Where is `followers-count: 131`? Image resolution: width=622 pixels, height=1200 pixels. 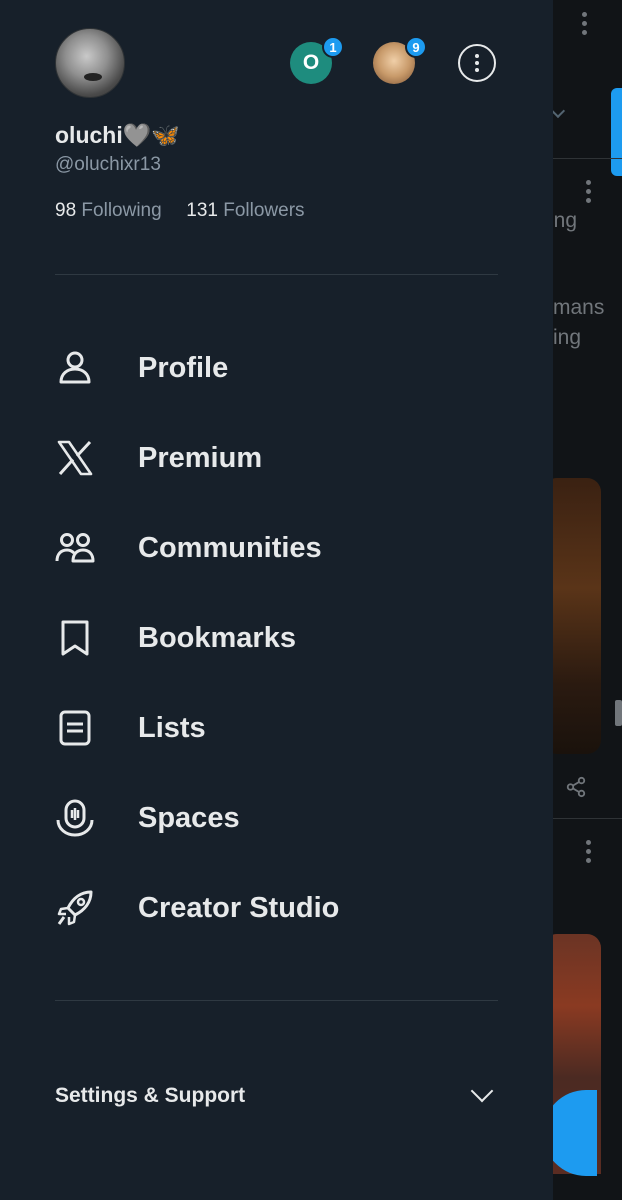
followers-count: 131 is located at coordinates (202, 210).